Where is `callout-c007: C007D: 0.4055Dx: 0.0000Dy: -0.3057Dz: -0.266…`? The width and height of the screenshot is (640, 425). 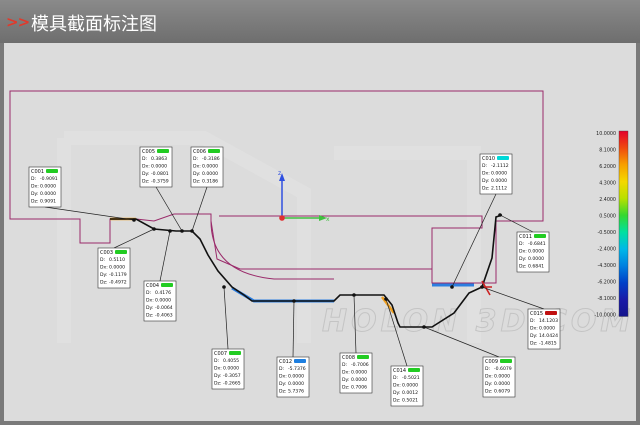
callout-c007: C007D: 0.4055Dx: 0.0000Dy: -0.3057Dz: -0.266… is located at coordinates (228, 369).